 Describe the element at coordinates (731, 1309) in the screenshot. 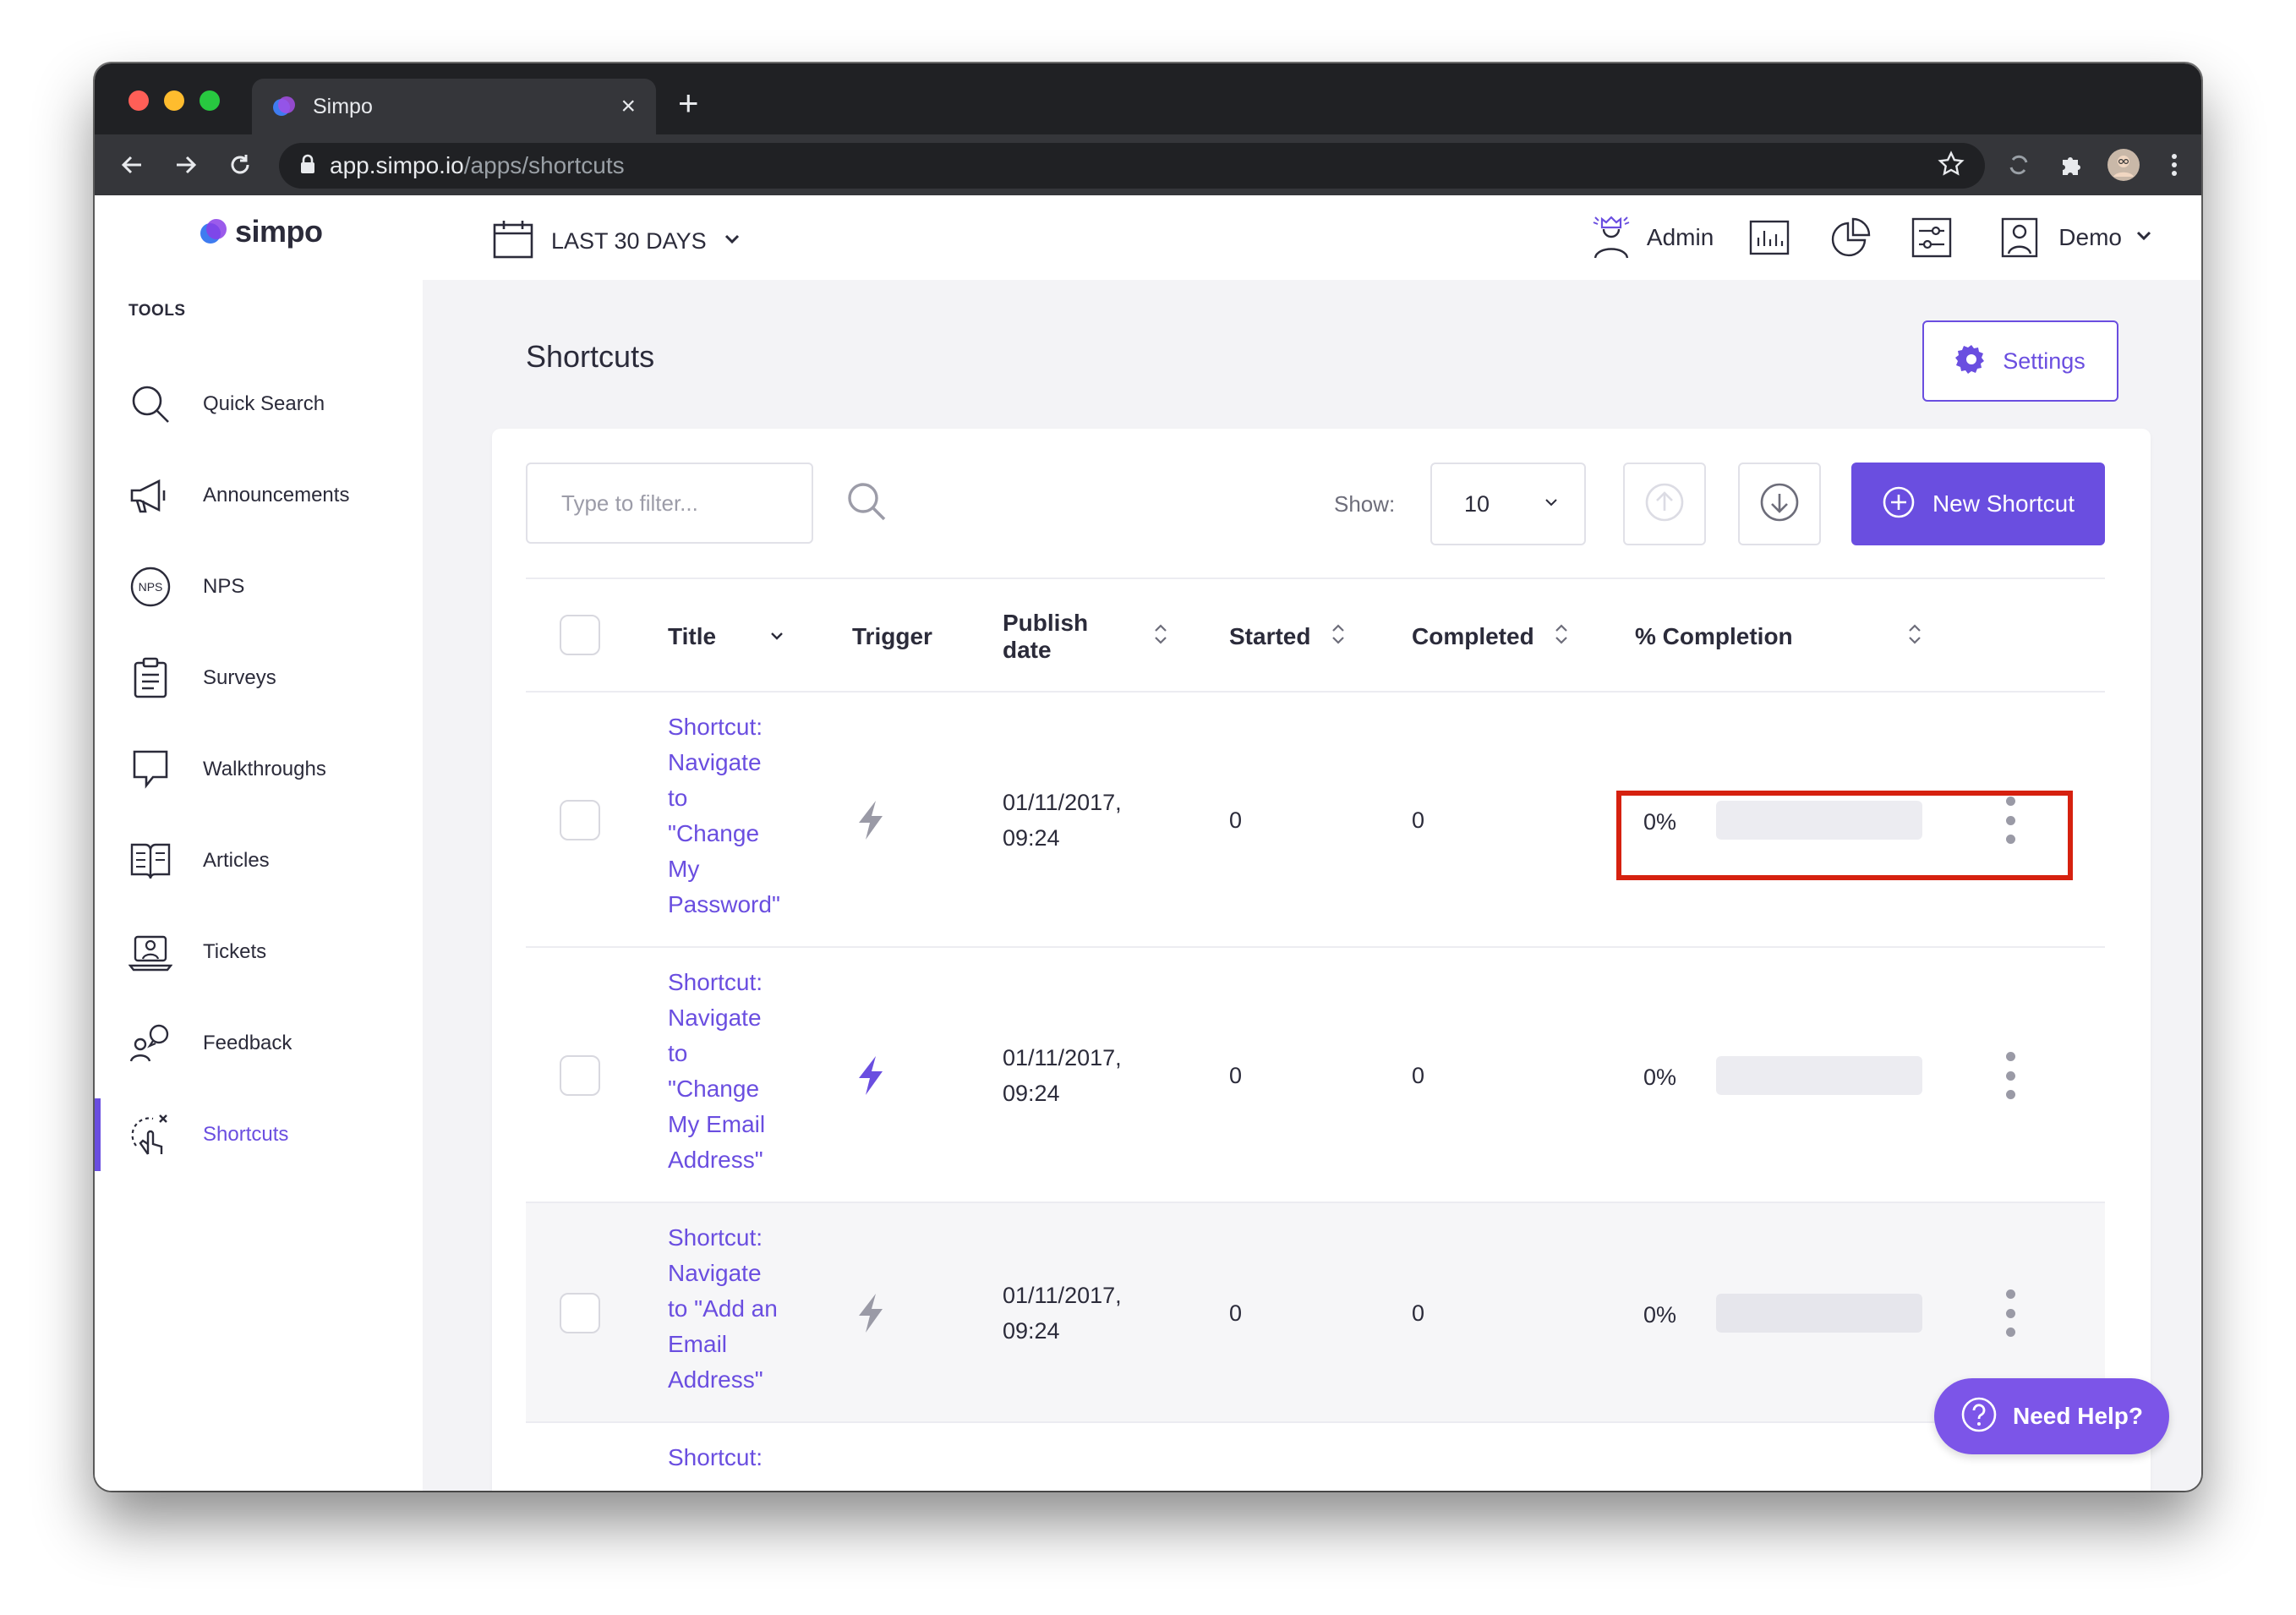

I see `shortcut-title-link: Shortcut: Navigate to "Add an Email Address"` at that location.